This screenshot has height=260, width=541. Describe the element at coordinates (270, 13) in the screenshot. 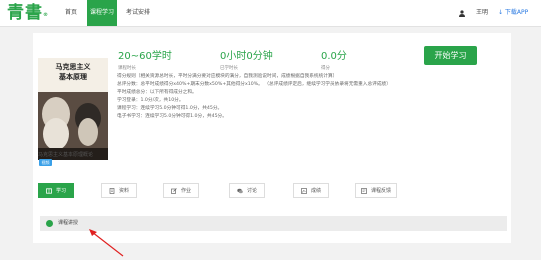

I see `top-navigation-bar: 青書® 首页 课程学习 考试安排 王明 ↓ 下载APP` at that location.